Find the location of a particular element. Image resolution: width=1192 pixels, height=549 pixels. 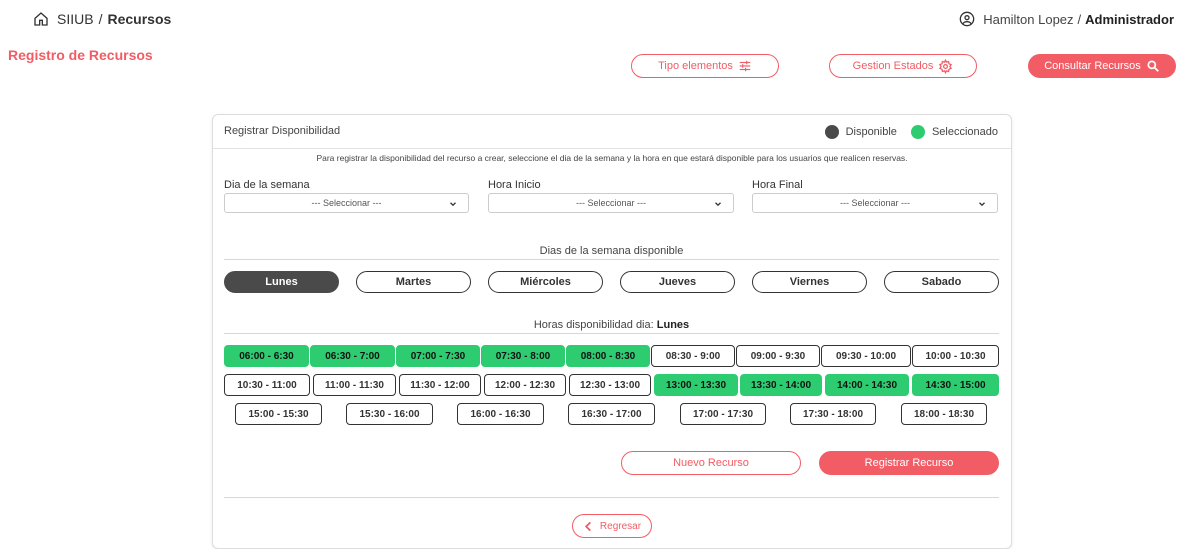

hours-title-day: Lunes is located at coordinates (673, 325).